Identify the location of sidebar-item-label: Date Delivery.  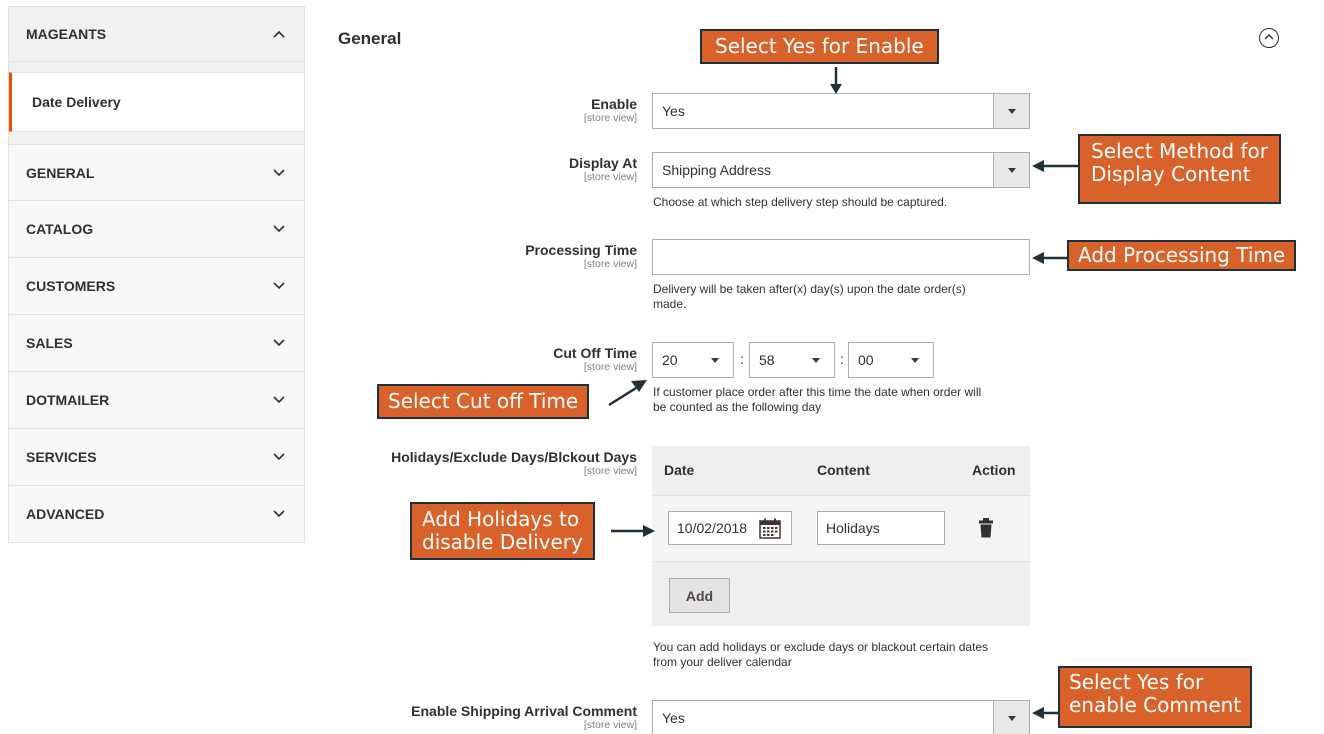
(76, 102).